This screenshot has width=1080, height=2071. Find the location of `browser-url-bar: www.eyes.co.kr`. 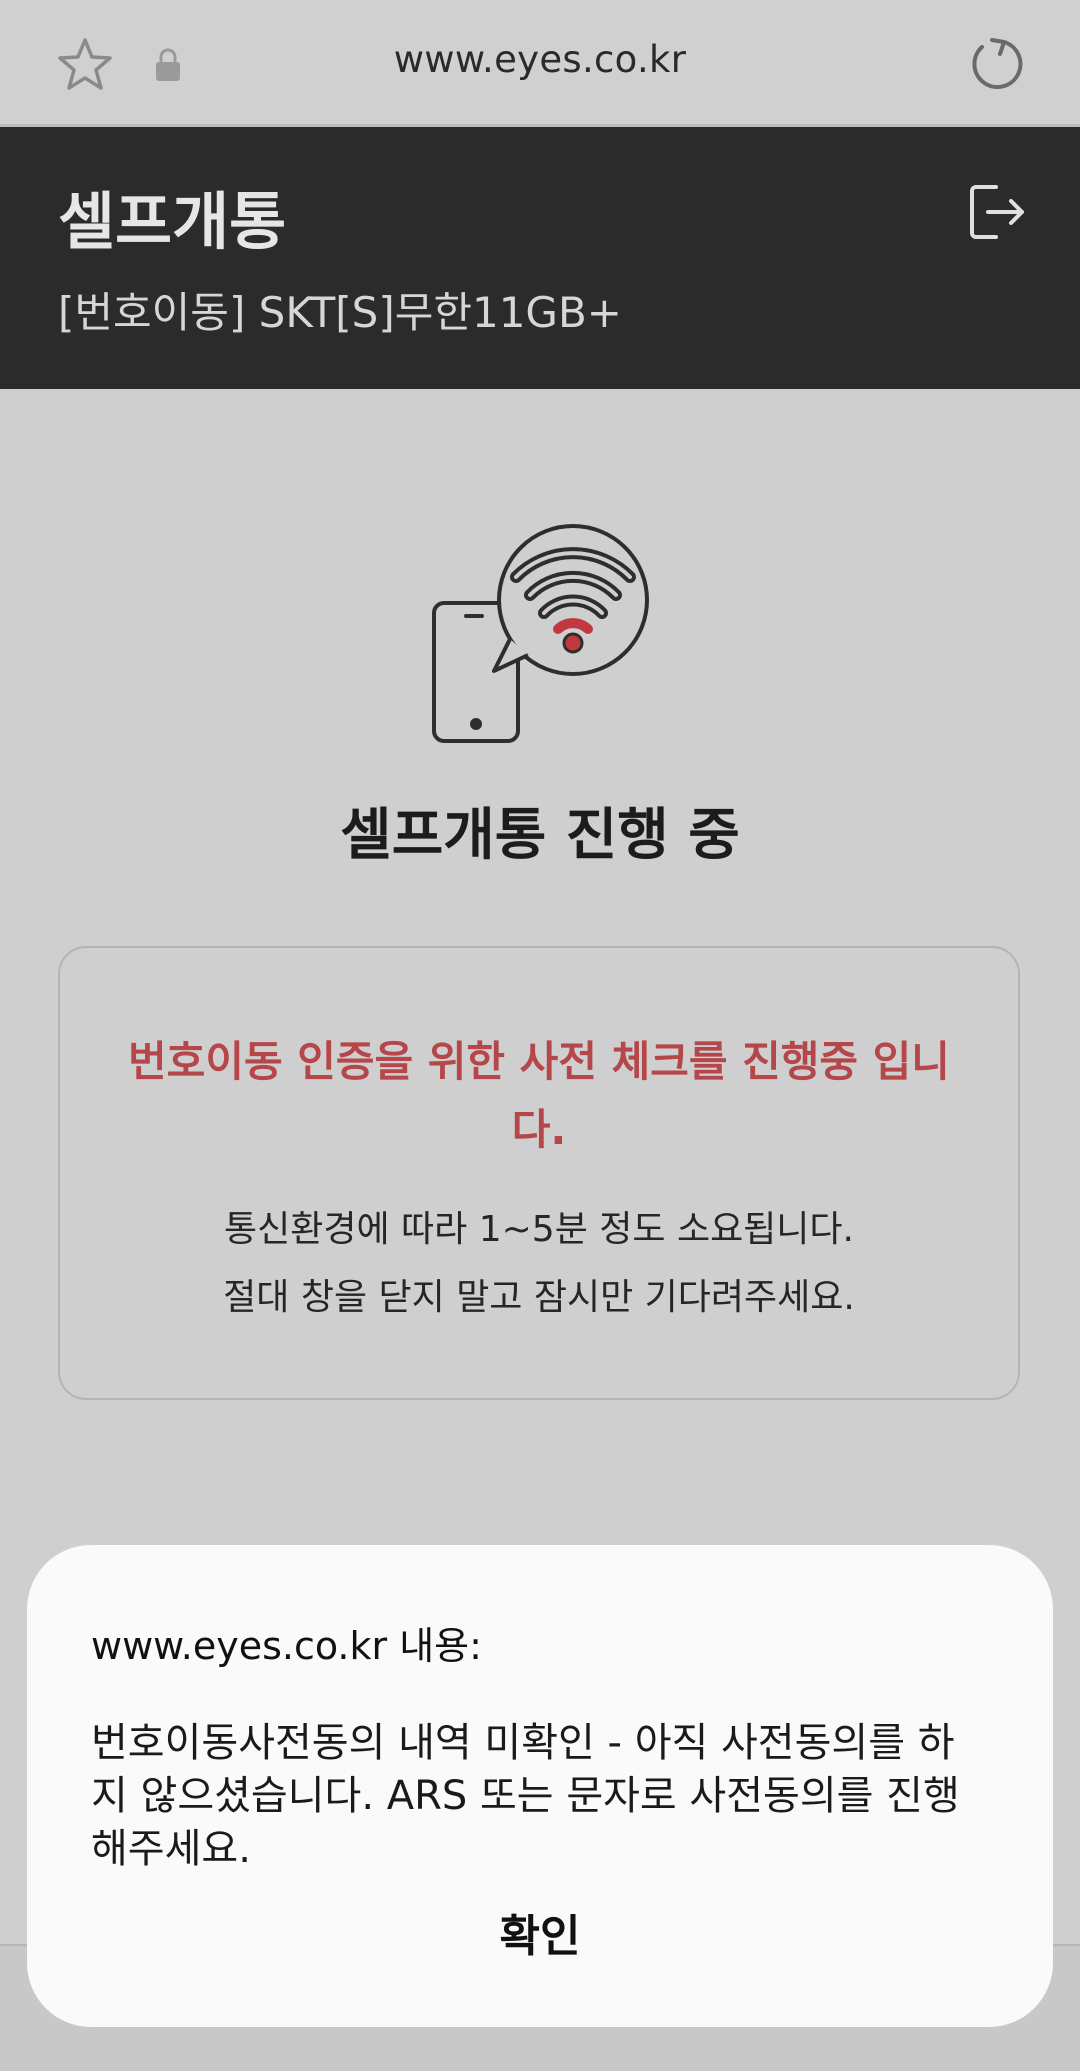

browser-url-bar: www.eyes.co.kr is located at coordinates (540, 63).